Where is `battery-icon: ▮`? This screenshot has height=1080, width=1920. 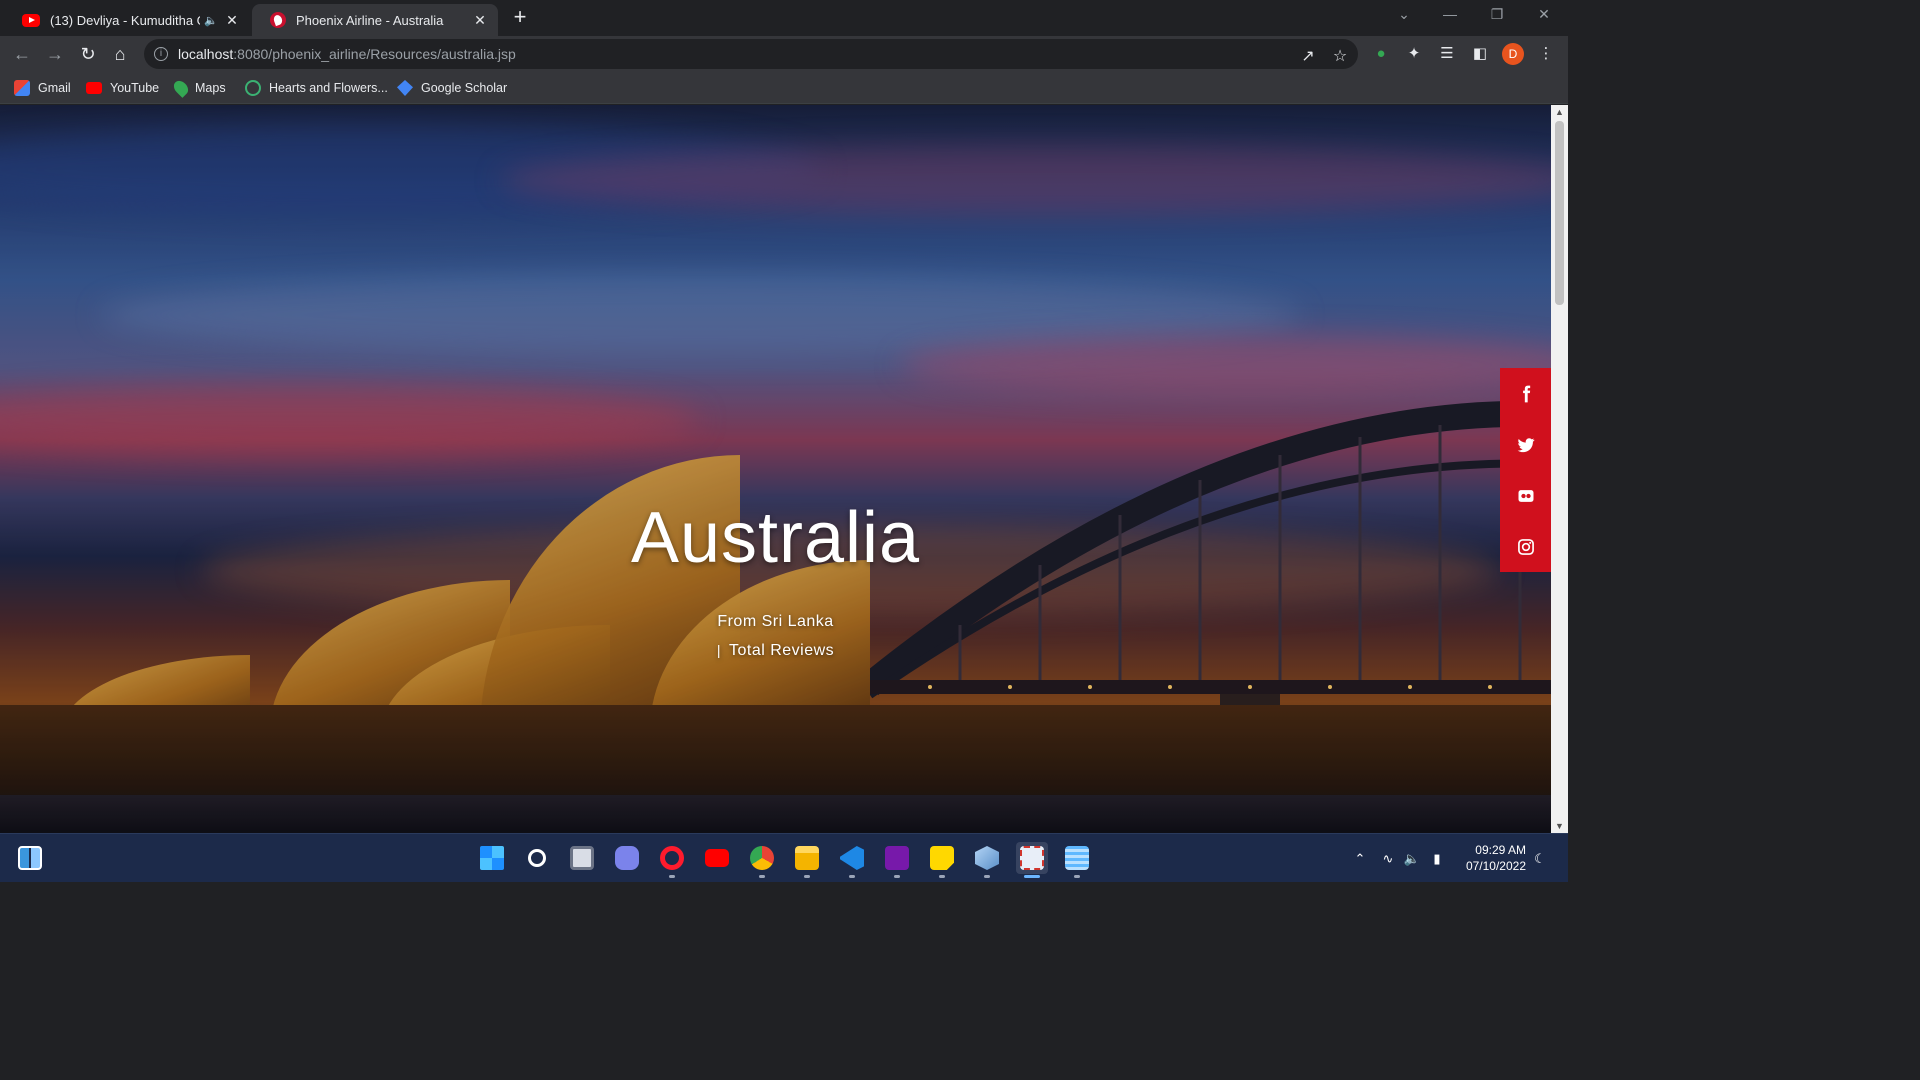 battery-icon: ▮ is located at coordinates (1437, 859).